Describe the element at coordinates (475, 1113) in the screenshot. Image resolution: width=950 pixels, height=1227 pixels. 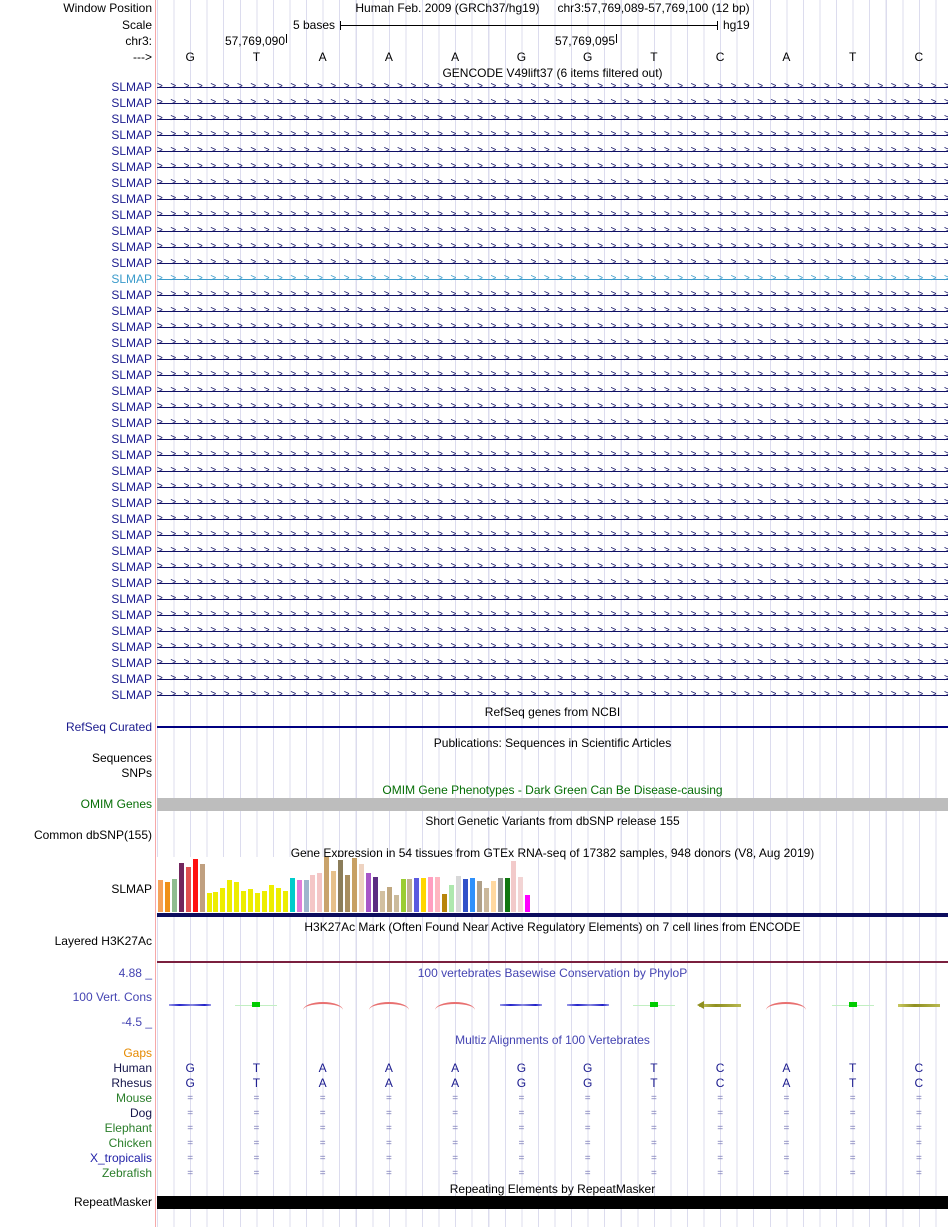
I see `multiz-row-dog: Dog = = = = = = = = = = = =` at that location.